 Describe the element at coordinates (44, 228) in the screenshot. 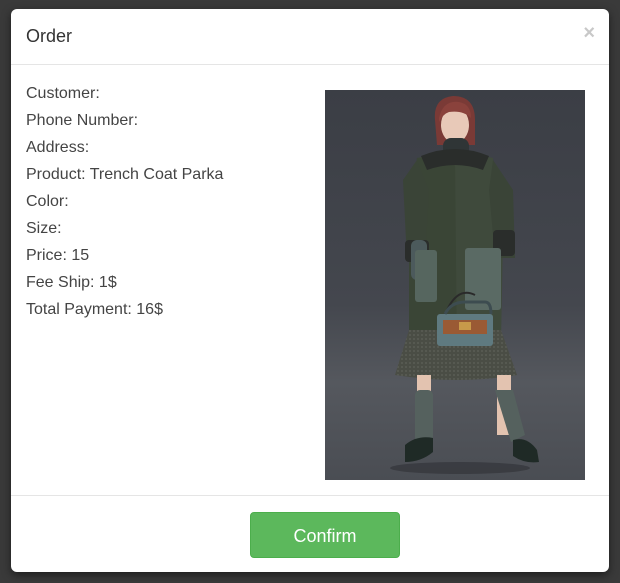

I see `size-field: Size:` at that location.